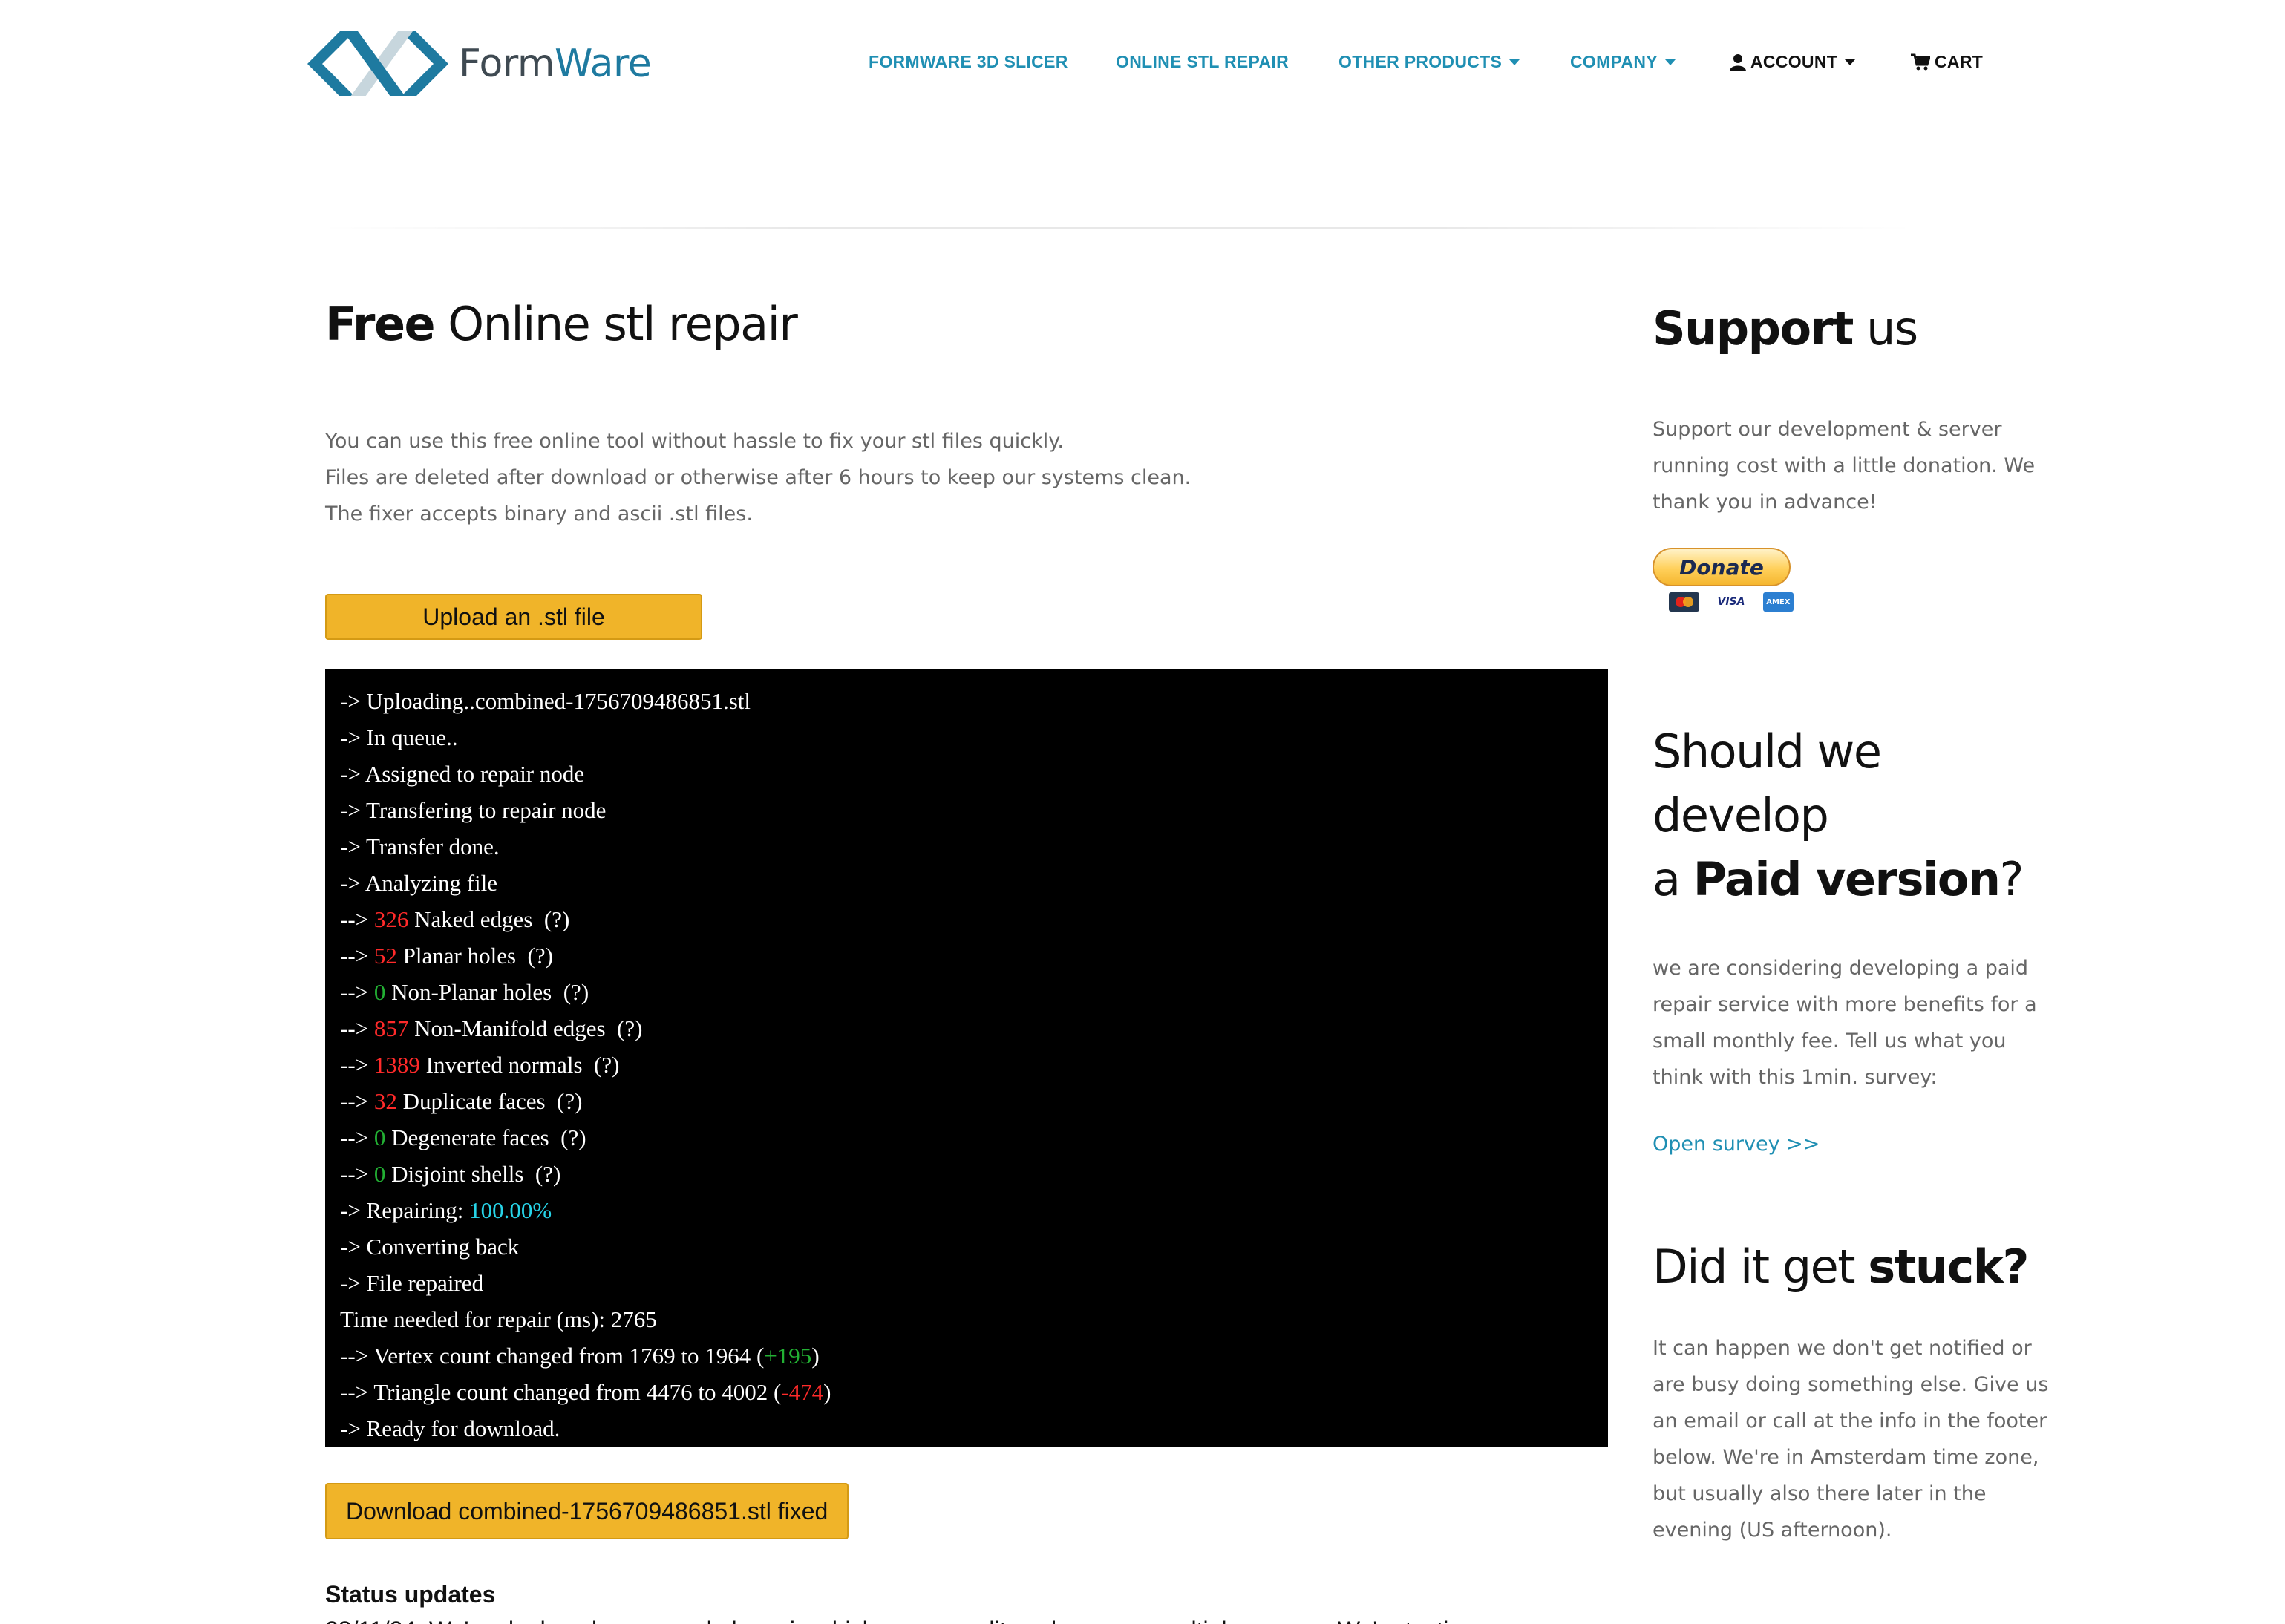  I want to click on mastercard-icon, so click(1684, 602).